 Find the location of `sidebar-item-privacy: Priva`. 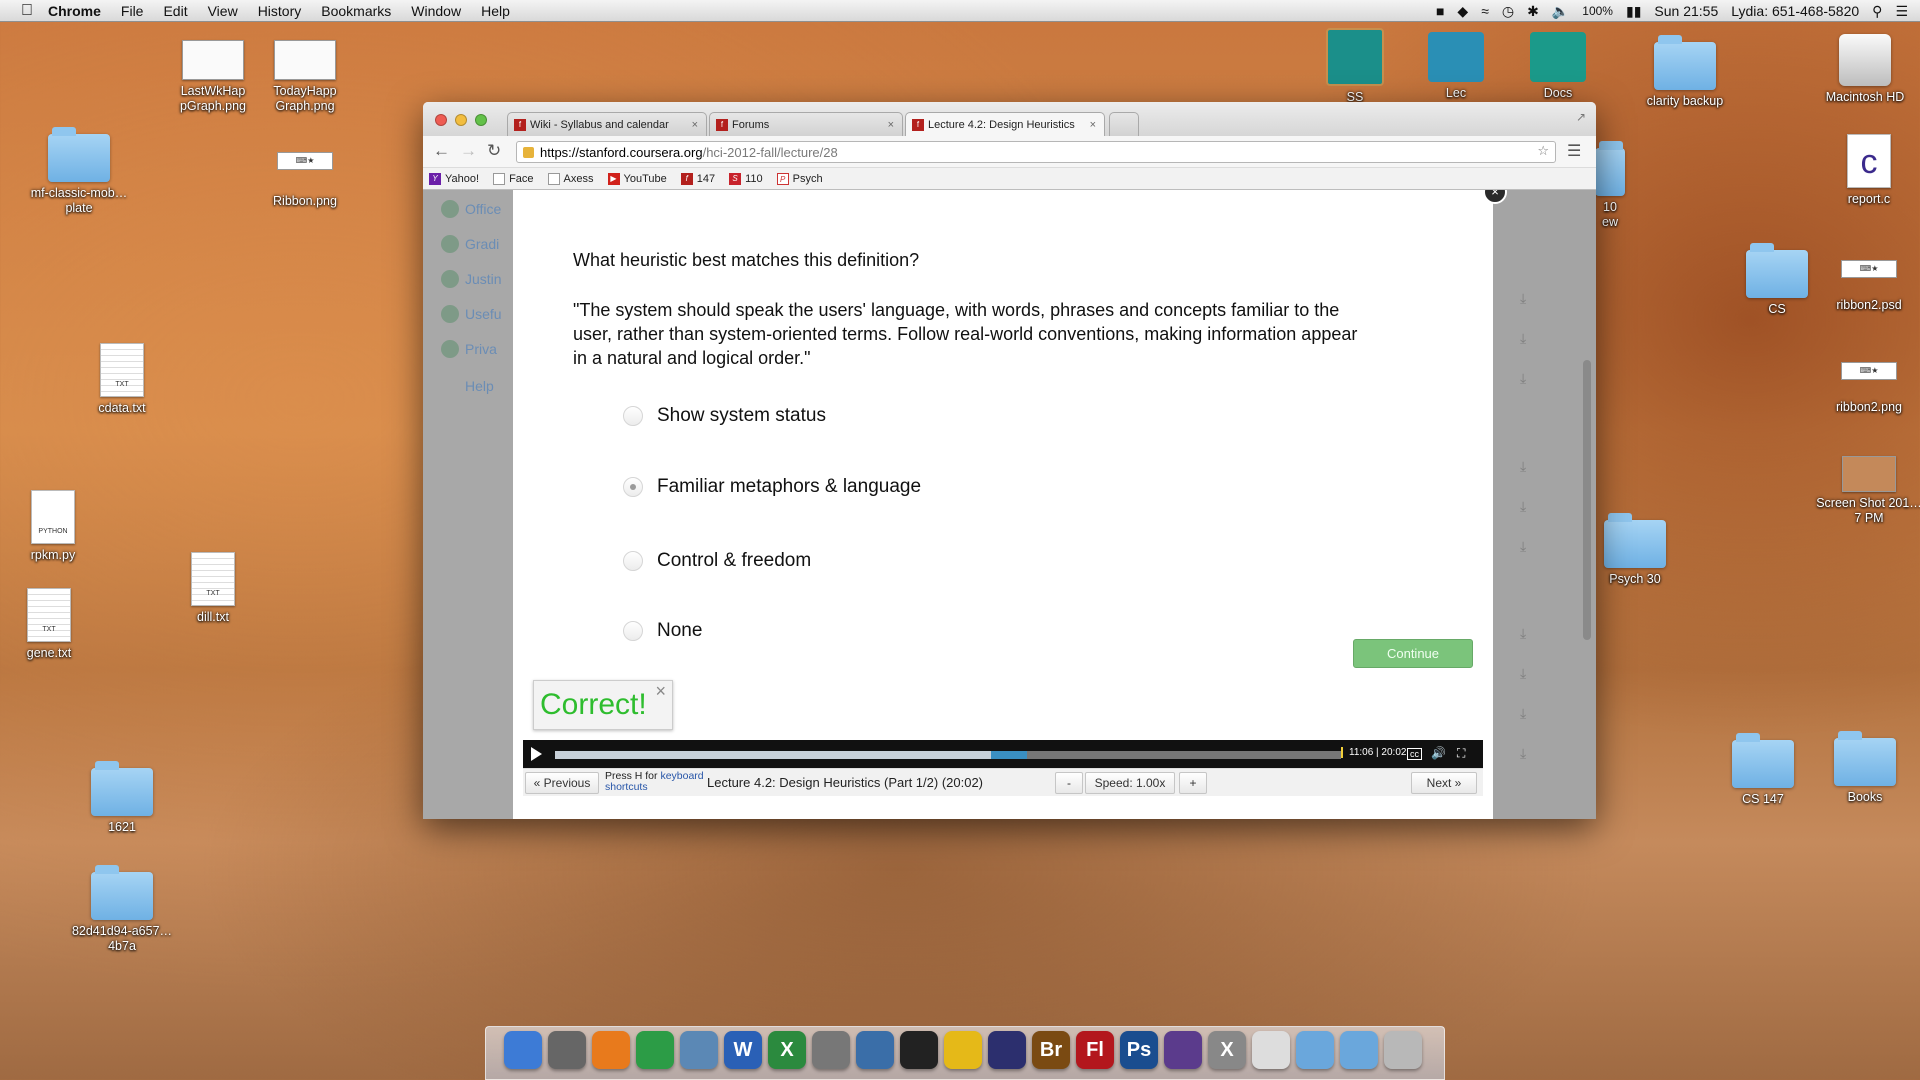

sidebar-item-privacy: Priva is located at coordinates (469, 349).